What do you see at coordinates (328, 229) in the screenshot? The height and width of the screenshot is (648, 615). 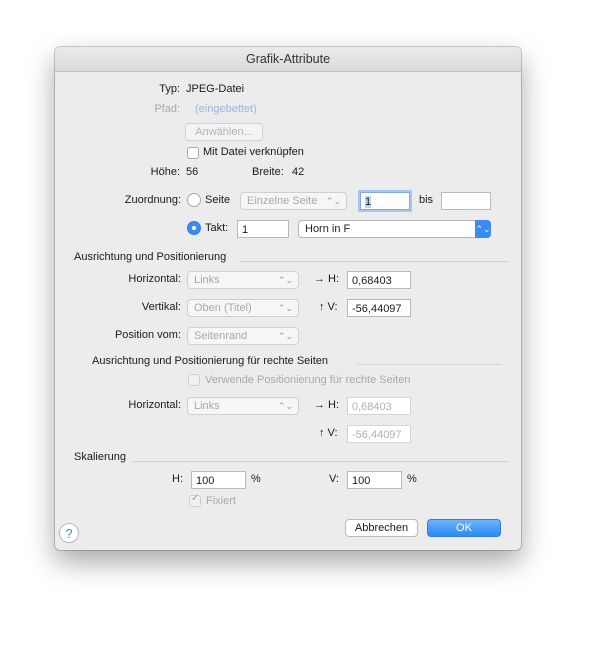 I see `instrument-value: Horn in F` at bounding box center [328, 229].